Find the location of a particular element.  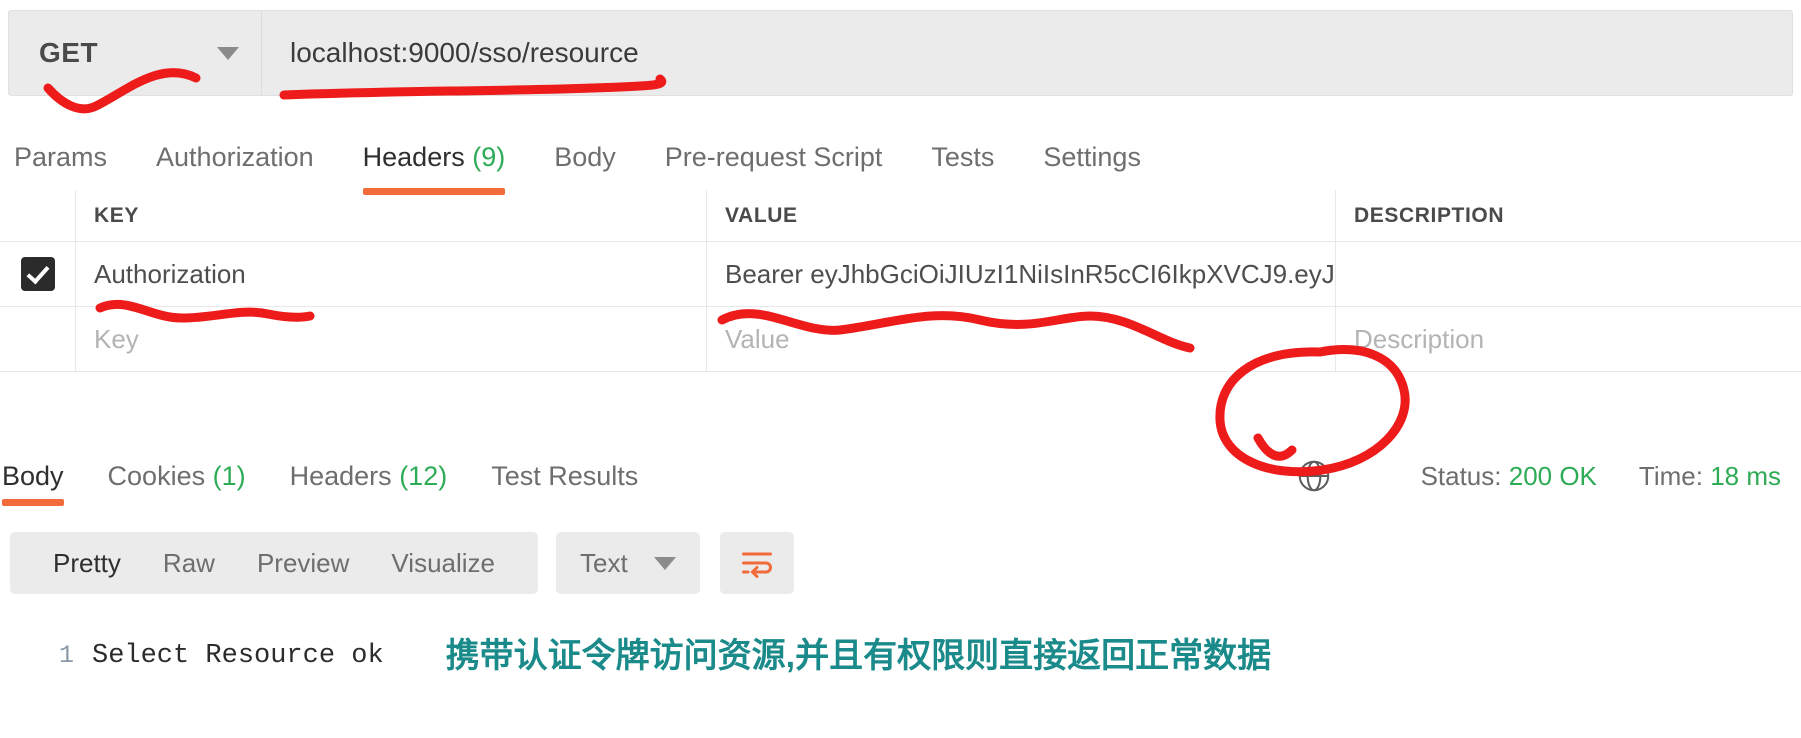

value-placeholder: Value is located at coordinates (757, 338).